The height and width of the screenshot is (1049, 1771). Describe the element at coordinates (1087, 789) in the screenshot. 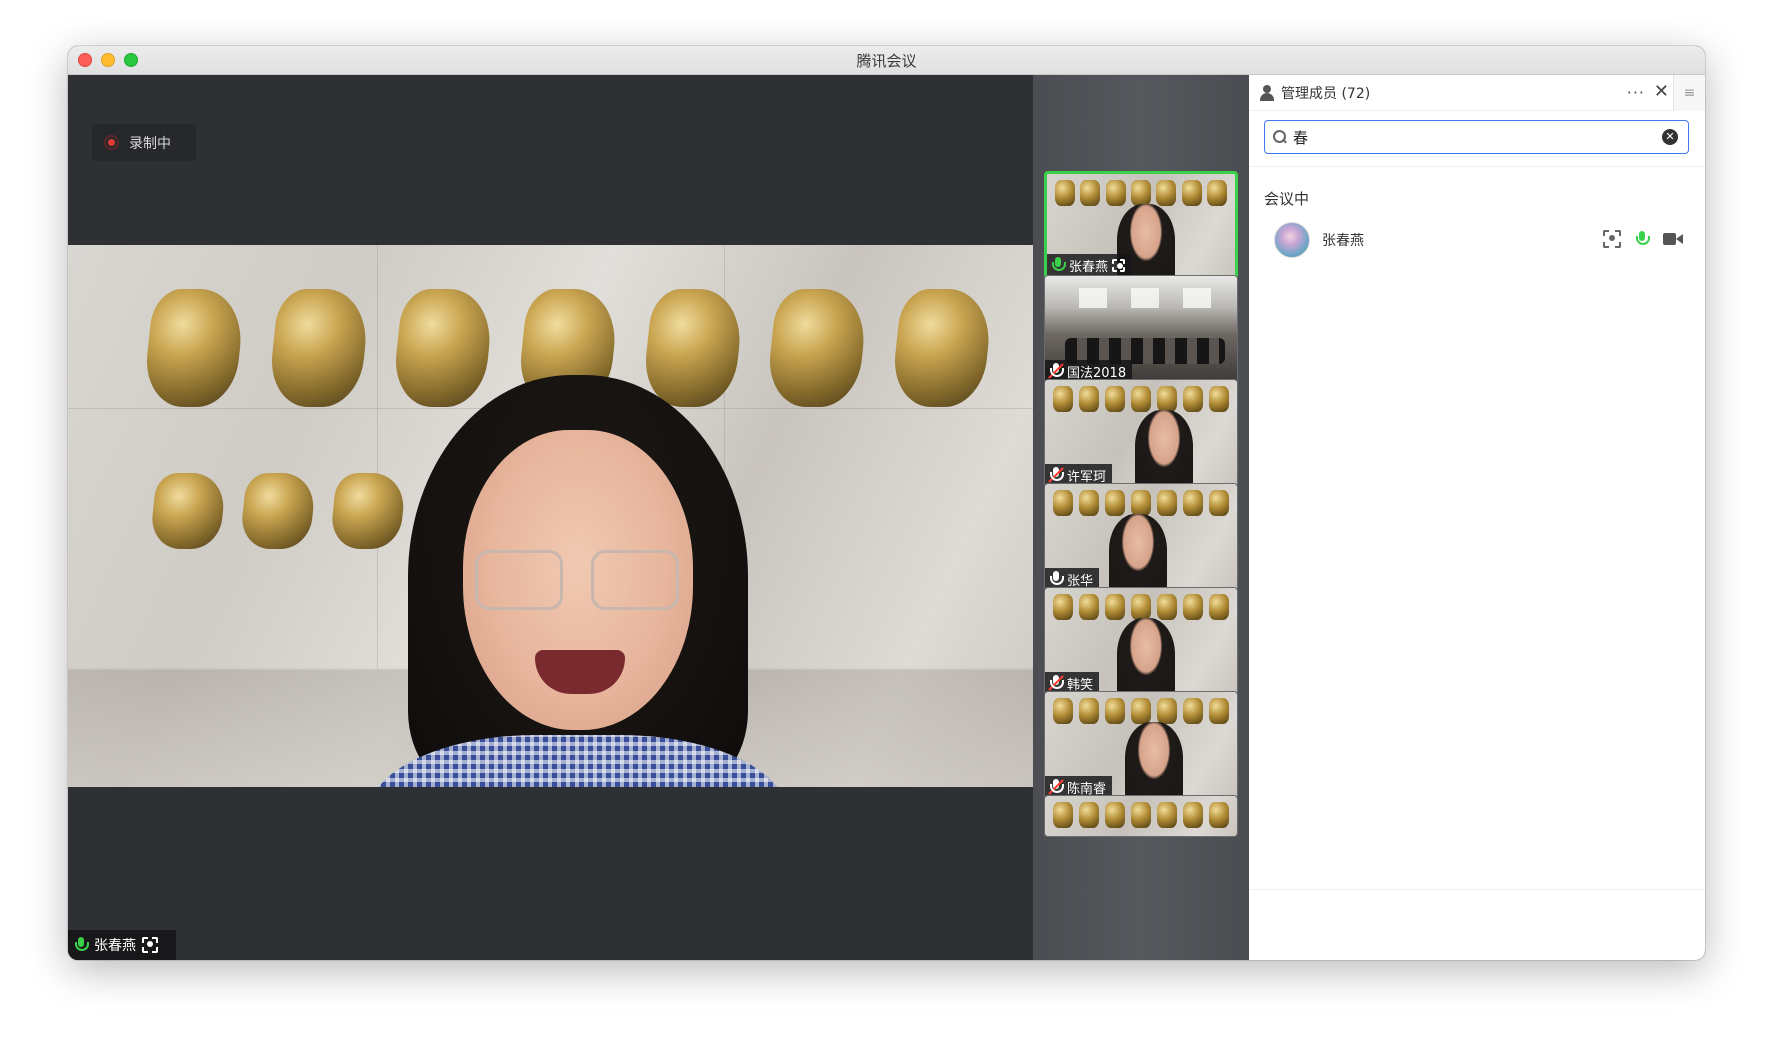

I see `thumb-name: 陈南睿` at that location.